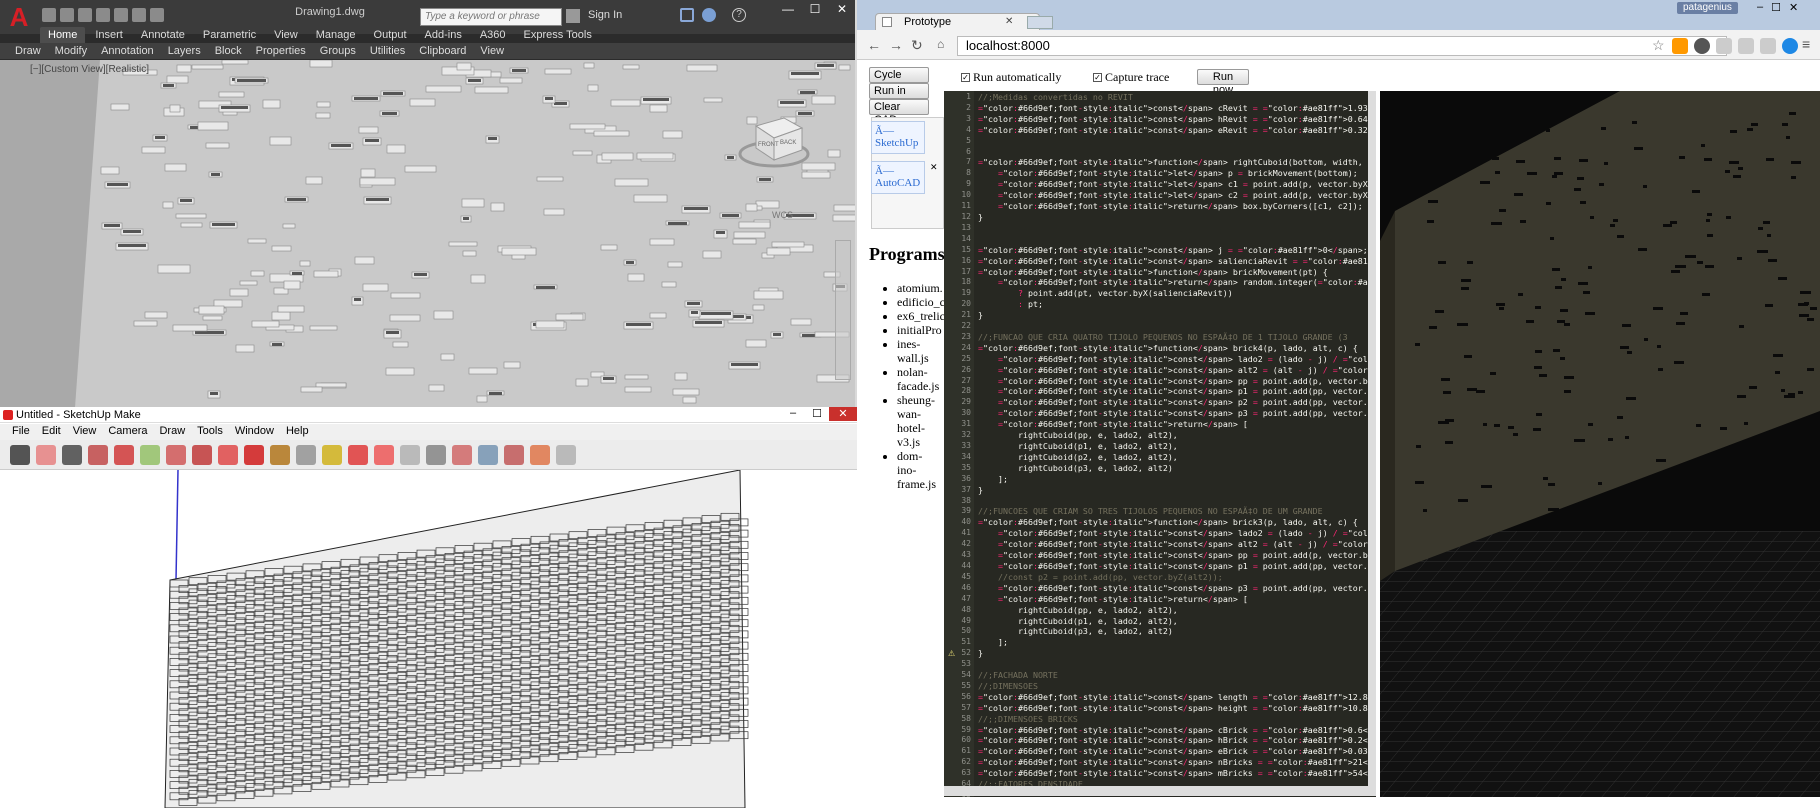 This screenshot has height=808, width=1820. What do you see at coordinates (28, 51) in the screenshot?
I see `ribbon-panel: Draw` at bounding box center [28, 51].